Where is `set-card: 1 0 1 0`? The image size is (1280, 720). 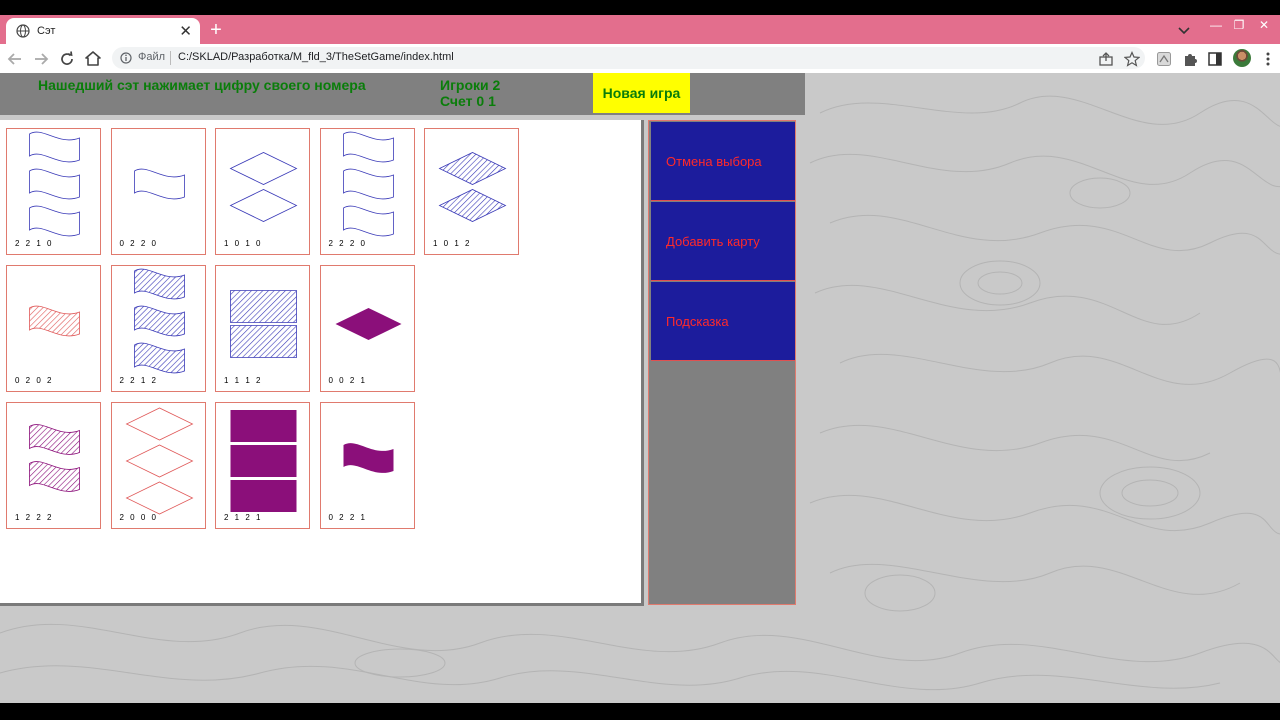 set-card: 1 0 1 0 is located at coordinates (262, 191).